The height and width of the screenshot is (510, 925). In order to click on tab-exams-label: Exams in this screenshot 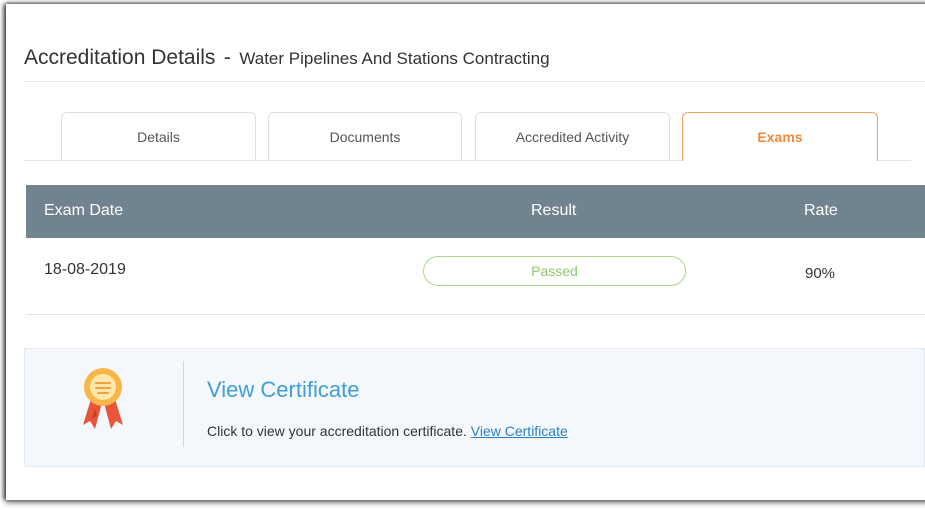, I will do `click(780, 137)`.